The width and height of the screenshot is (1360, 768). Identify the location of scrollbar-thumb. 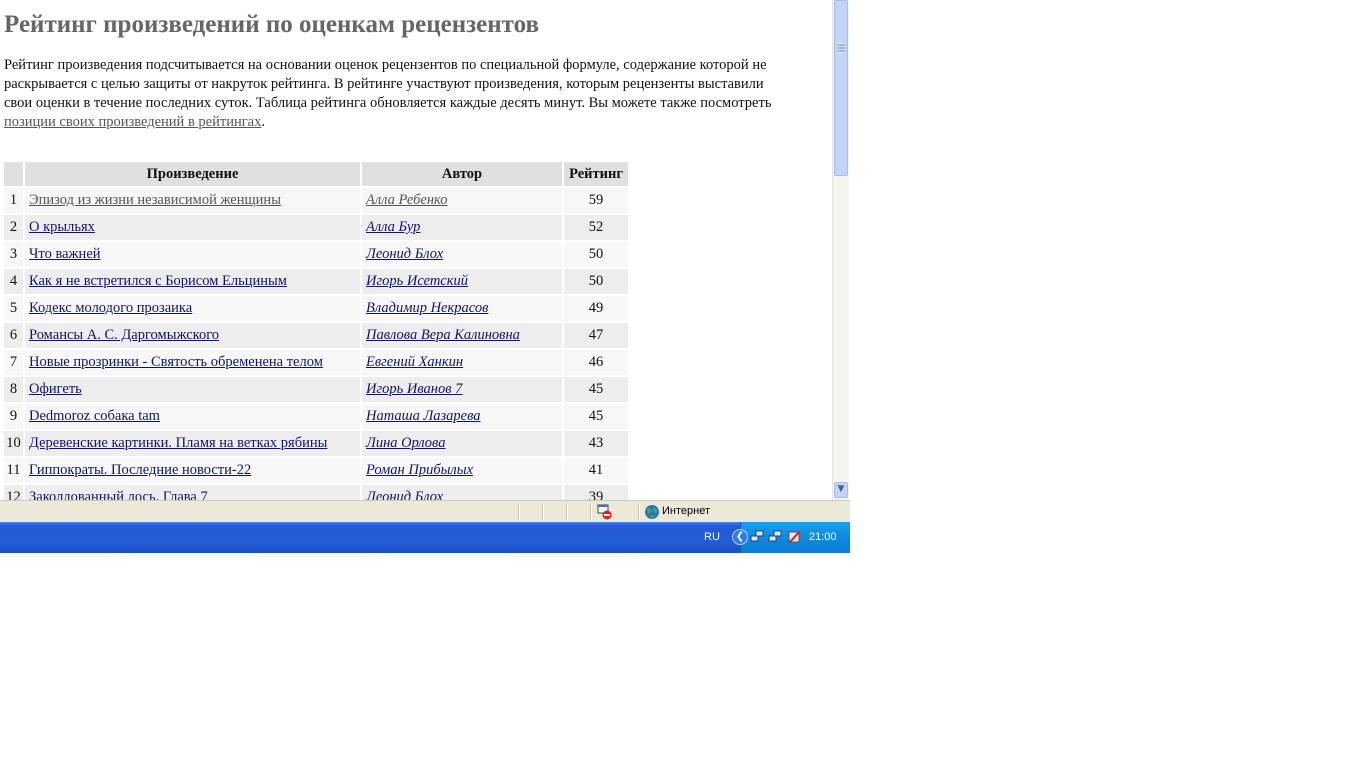
(841, 88).